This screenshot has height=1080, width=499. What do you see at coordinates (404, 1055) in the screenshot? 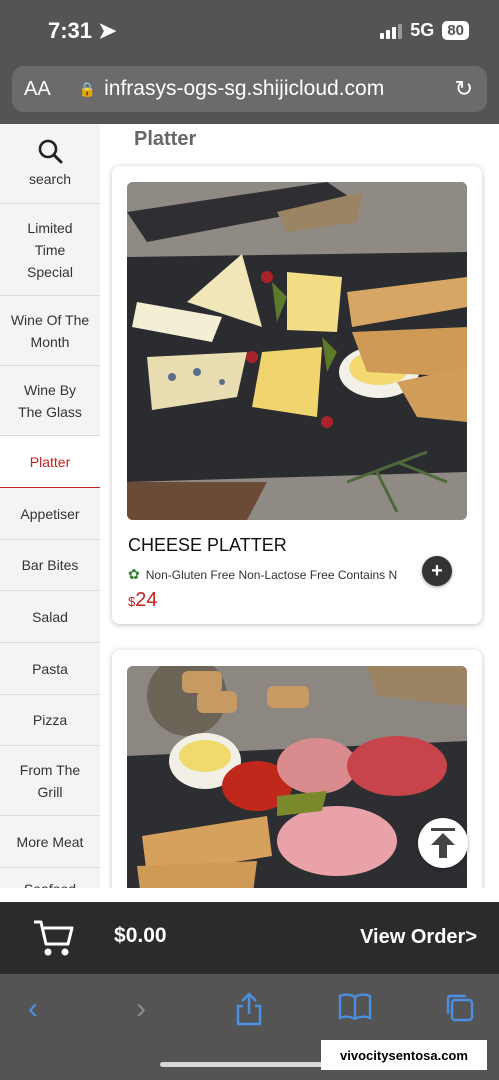
I see `watermark: vivocitysentosa.com` at bounding box center [404, 1055].